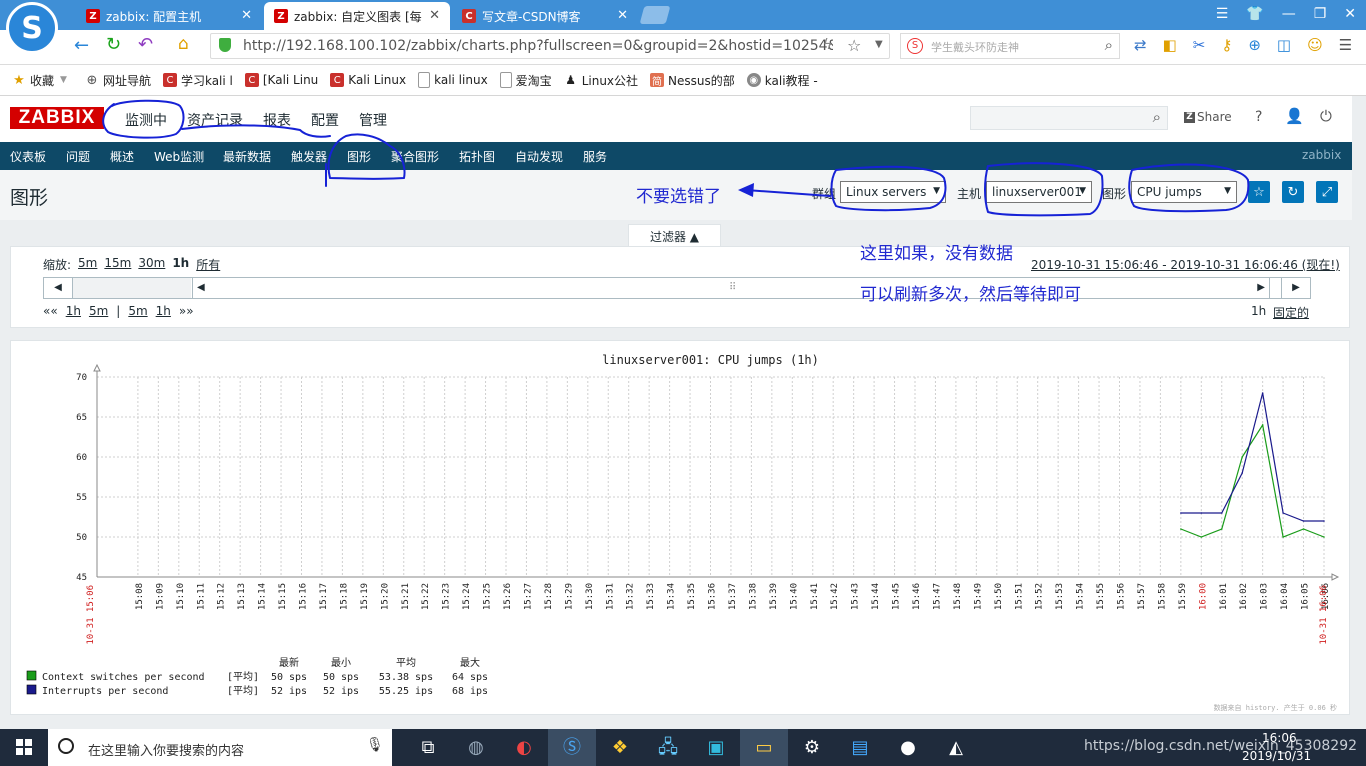  Describe the element at coordinates (1208, 117) in the screenshot. I see `share-button: Z Share` at that location.